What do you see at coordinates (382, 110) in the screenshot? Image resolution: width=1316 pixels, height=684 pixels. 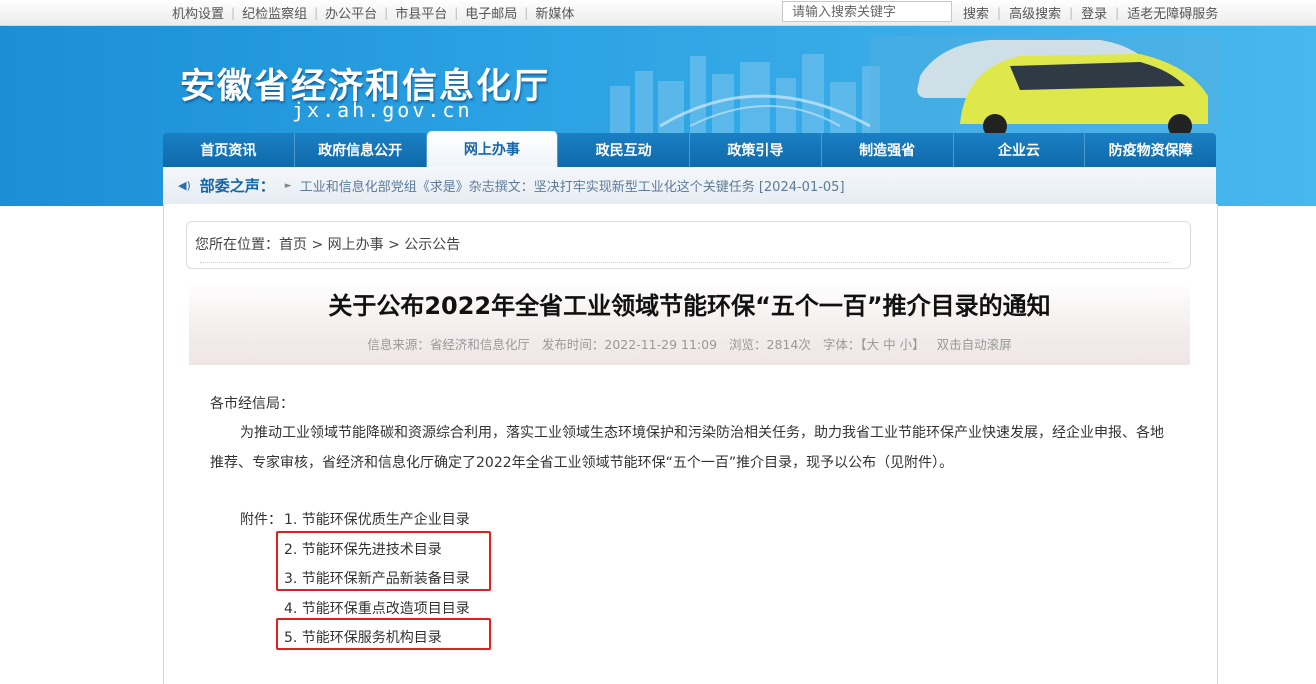 I see `site-domain: jx.ah.gov.cn` at bounding box center [382, 110].